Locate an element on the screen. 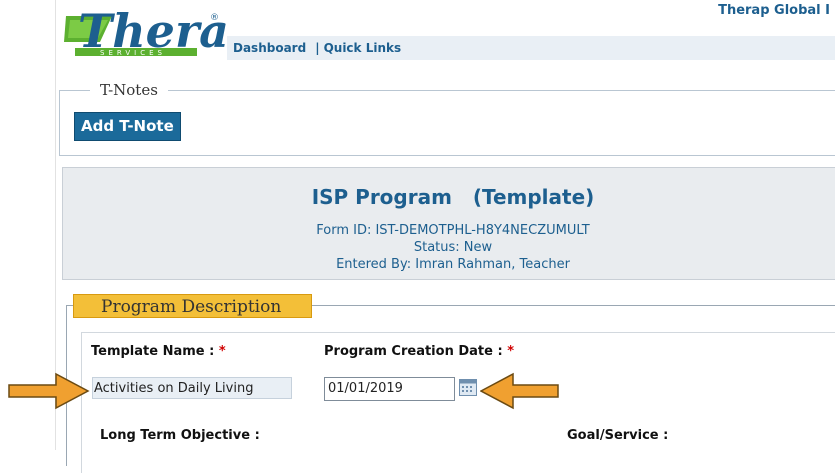  program-description-legend: Program Description is located at coordinates (192, 306).